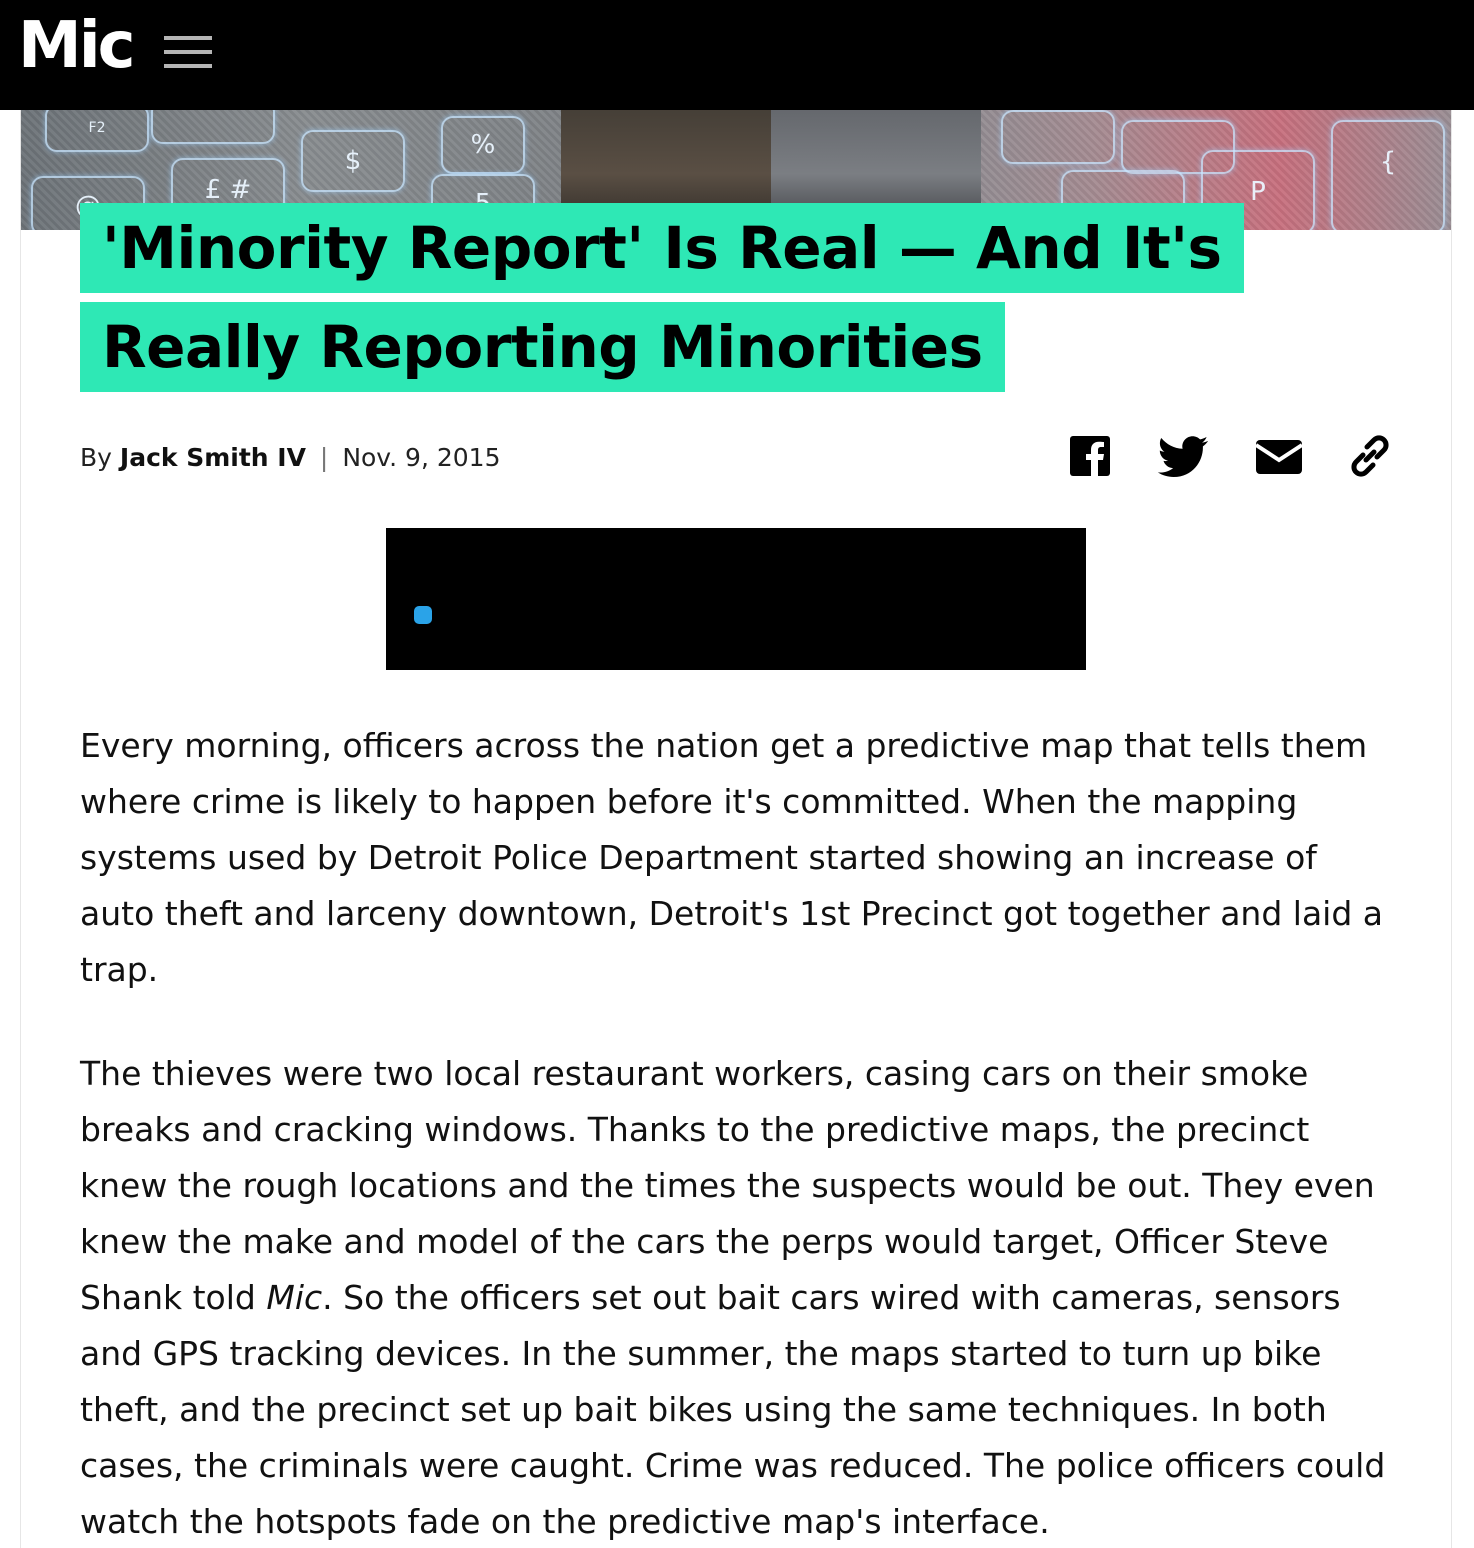 The image size is (1474, 1548). I want to click on hero-key-label: %, so click(483, 145).